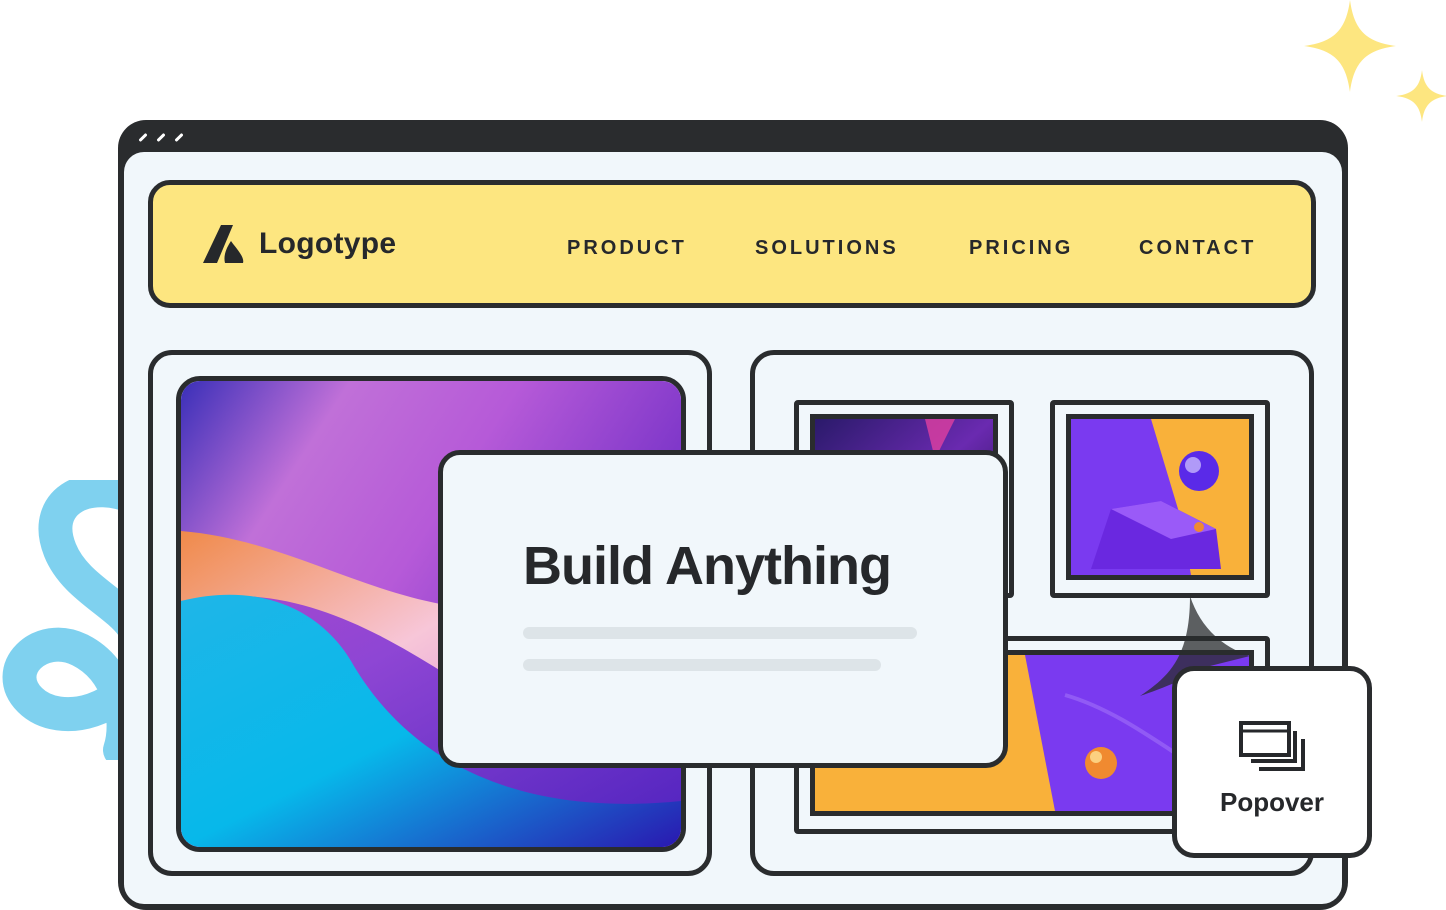 Image resolution: width=1446 pixels, height=910 pixels. What do you see at coordinates (223, 244) in the screenshot?
I see `logo-mark-icon` at bounding box center [223, 244].